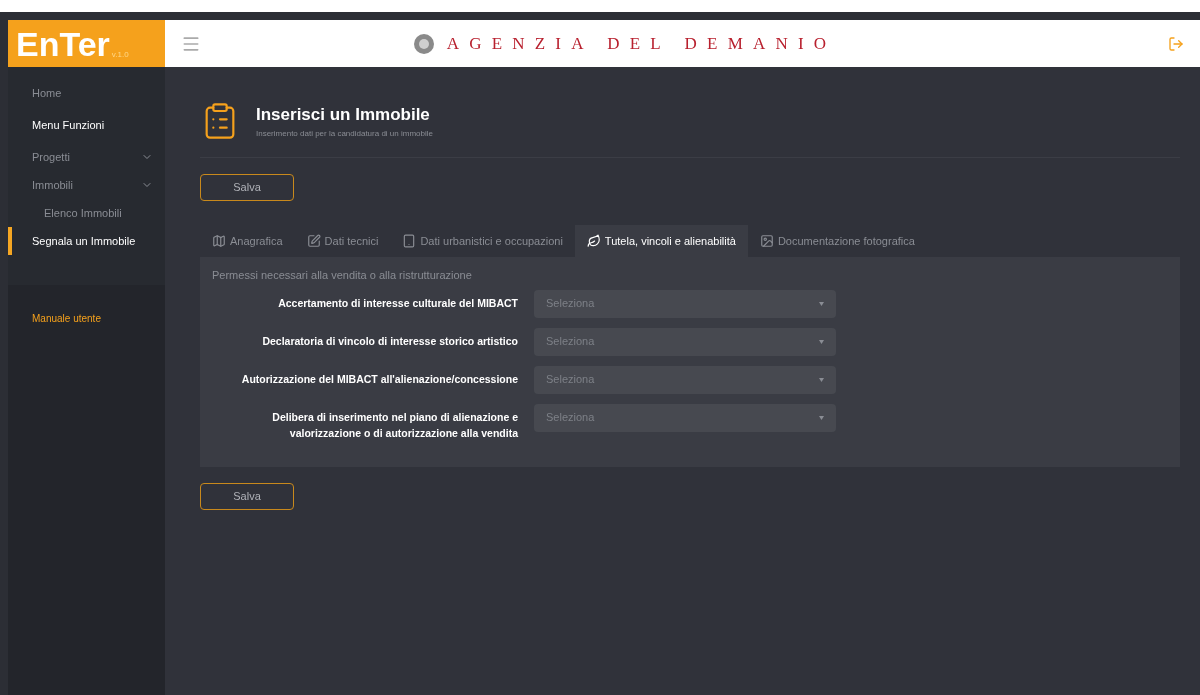  I want to click on field-label: Accertamento di interesse culturale del MIBACT, so click(397, 303).